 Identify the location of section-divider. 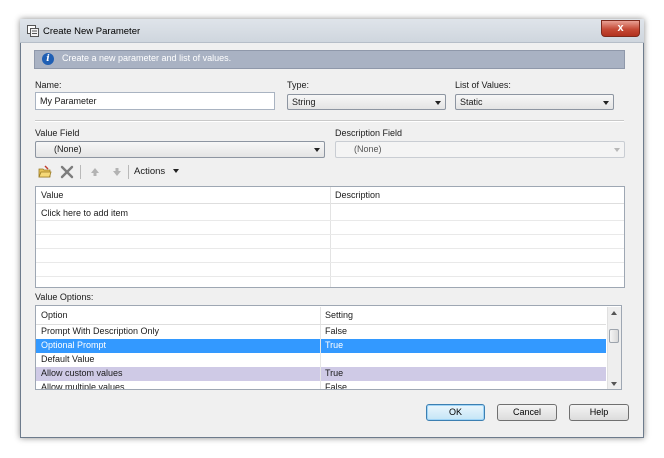
(329, 121).